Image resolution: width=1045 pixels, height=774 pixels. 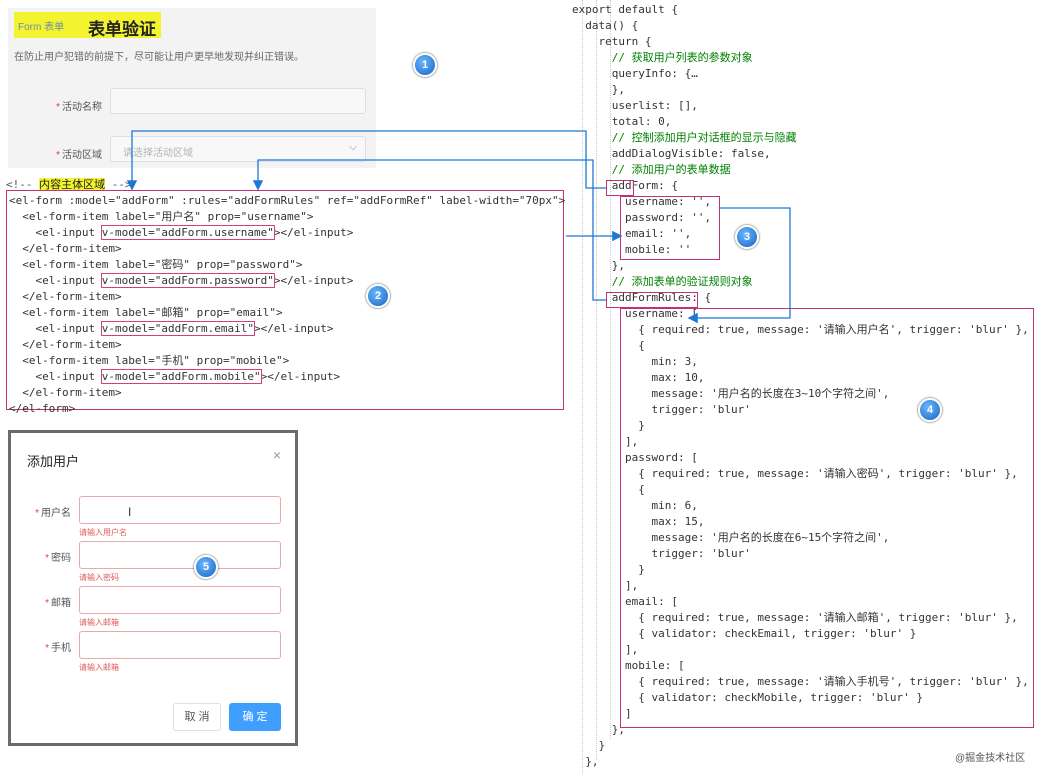 What do you see at coordinates (425, 65) in the screenshot?
I see `badge-1: 1` at bounding box center [425, 65].